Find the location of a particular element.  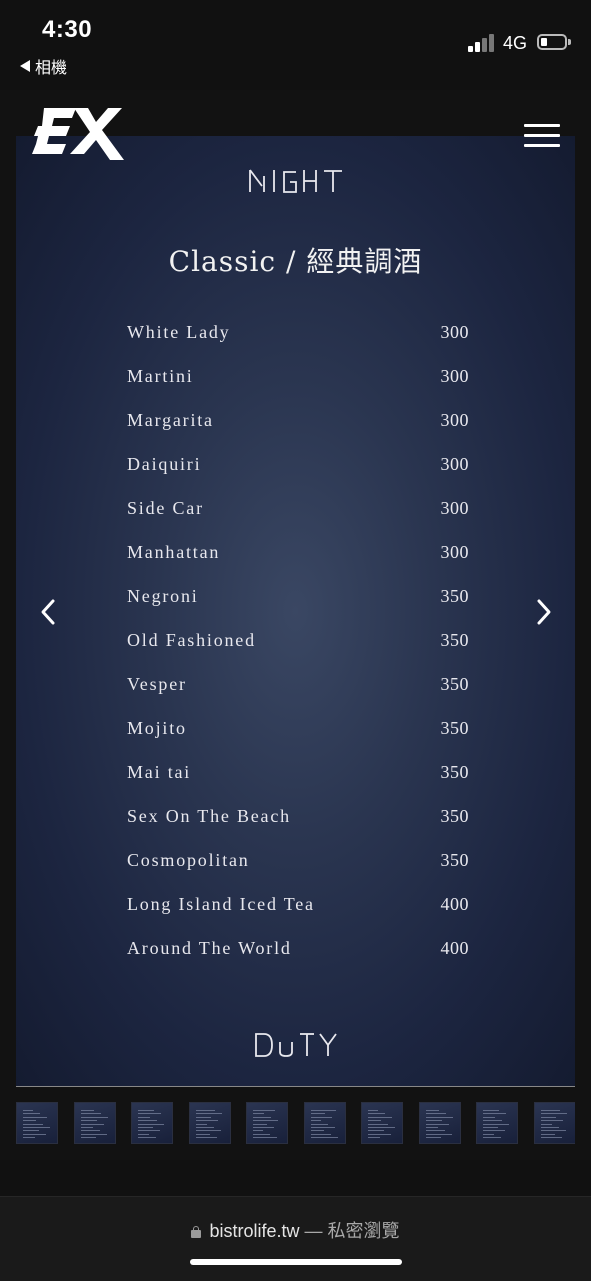

night-logo-icon is located at coordinates (295, 181).